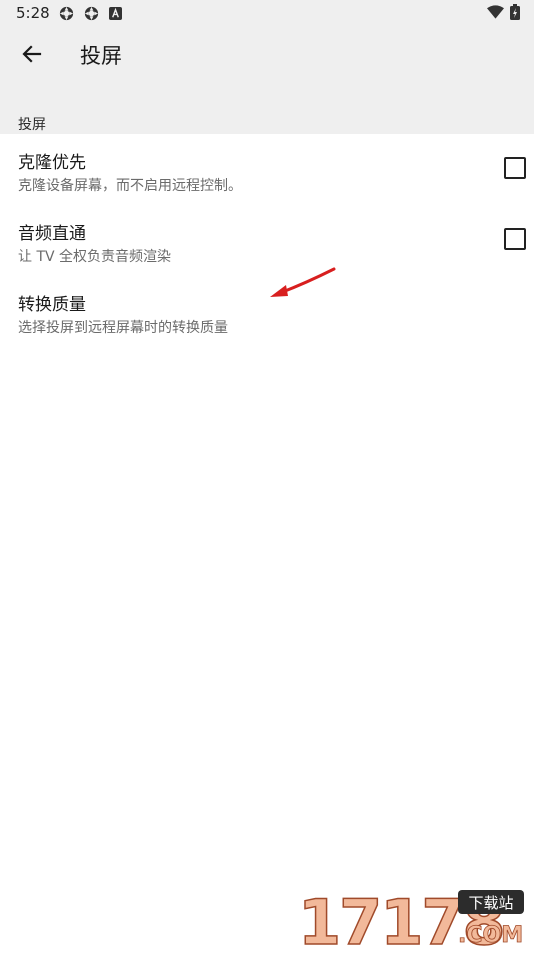 This screenshot has height=954, width=534. Describe the element at coordinates (490, 903) in the screenshot. I see `watermark-tag: 下载站` at that location.